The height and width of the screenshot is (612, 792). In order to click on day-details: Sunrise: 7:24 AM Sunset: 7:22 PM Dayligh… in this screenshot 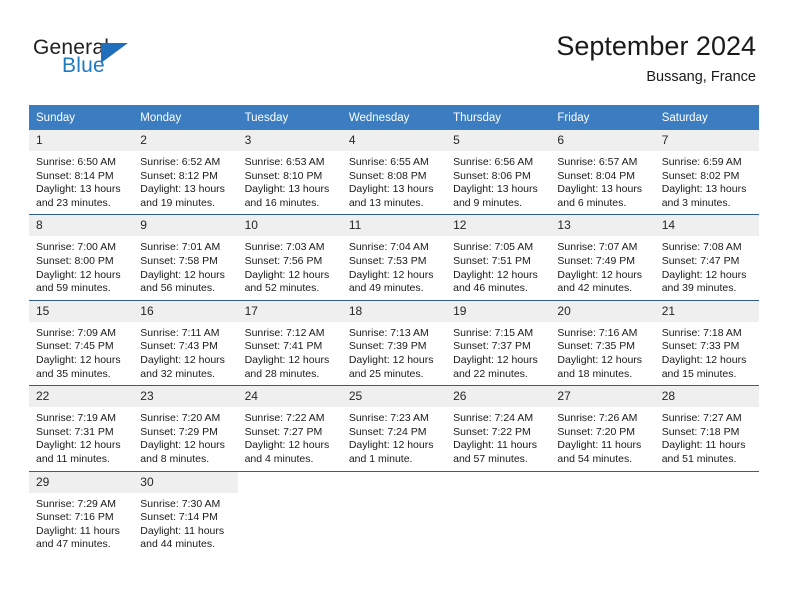, I will do `click(498, 438)`.